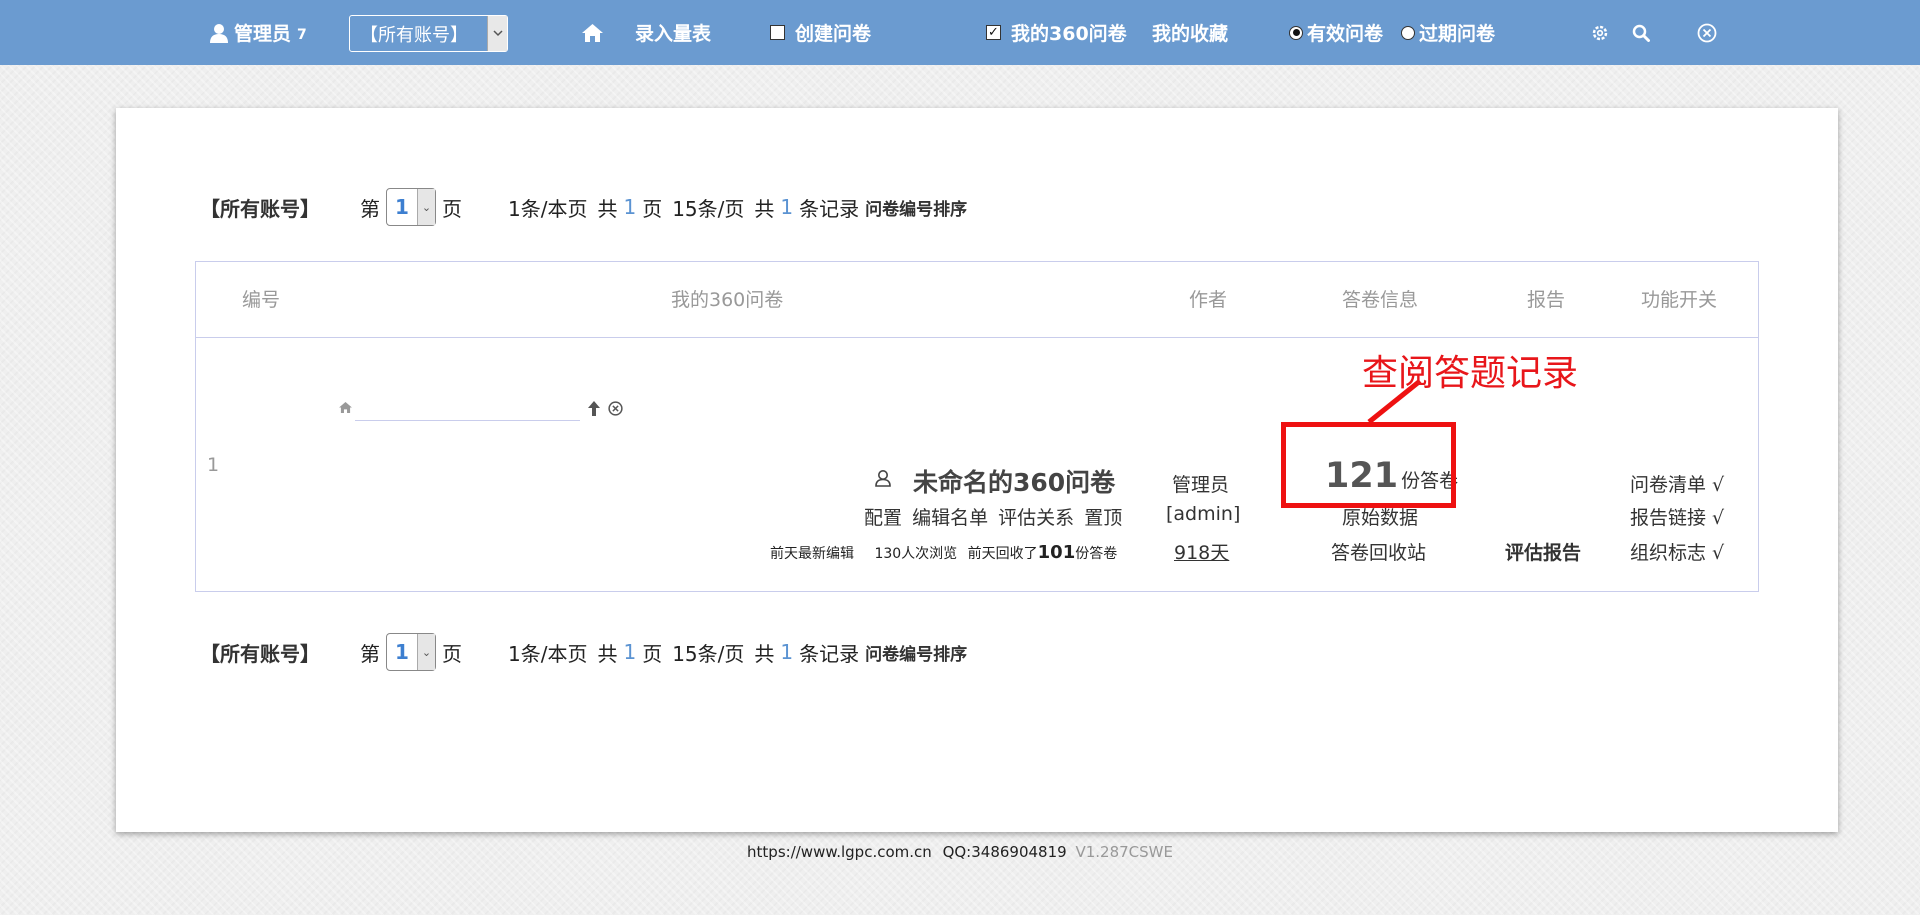  I want to click on settings-button, so click(1600, 32).